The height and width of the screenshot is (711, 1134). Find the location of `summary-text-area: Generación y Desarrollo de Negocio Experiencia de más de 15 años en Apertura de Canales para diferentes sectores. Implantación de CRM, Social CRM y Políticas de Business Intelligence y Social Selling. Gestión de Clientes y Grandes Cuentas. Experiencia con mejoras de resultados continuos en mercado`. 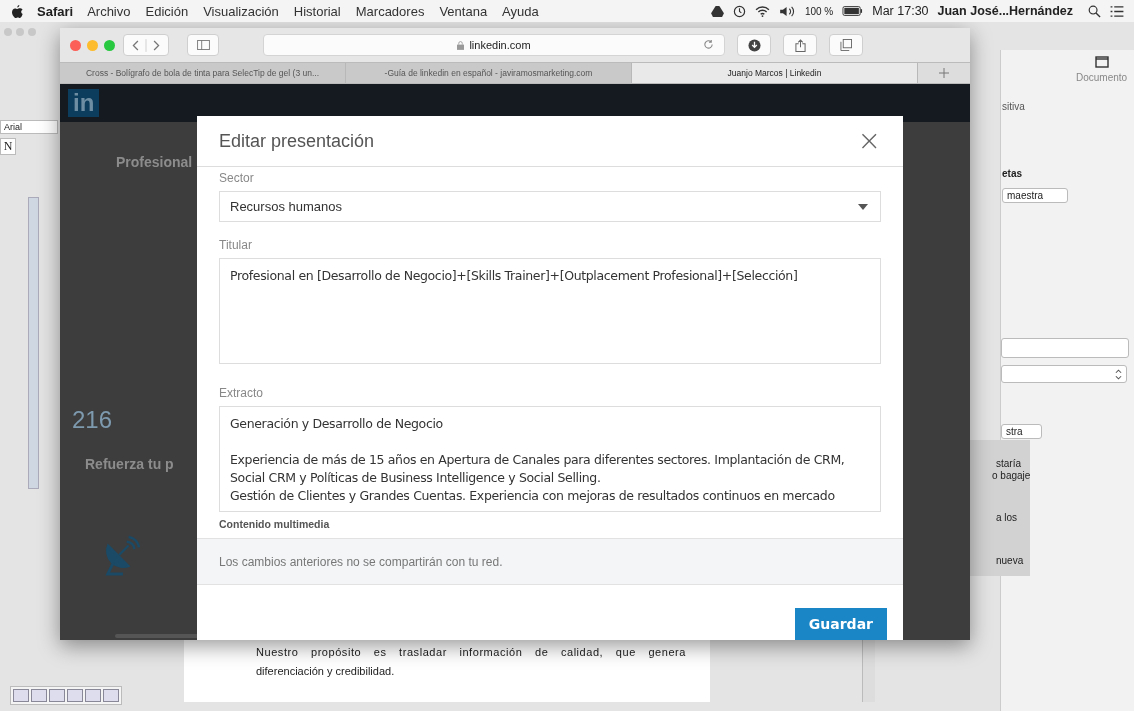

summary-text-area: Generación y Desarrollo de Negocio Experiencia de más de 15 años en Apertura de Canales para diferentes sectores. Implantación de CRM, Social CRM y Políticas de Business Intelligence y Social Selling. Gestión de Clientes y Grandes Cuentas. Experiencia con mejoras de resultados continuos en mercado is located at coordinates (550, 459).